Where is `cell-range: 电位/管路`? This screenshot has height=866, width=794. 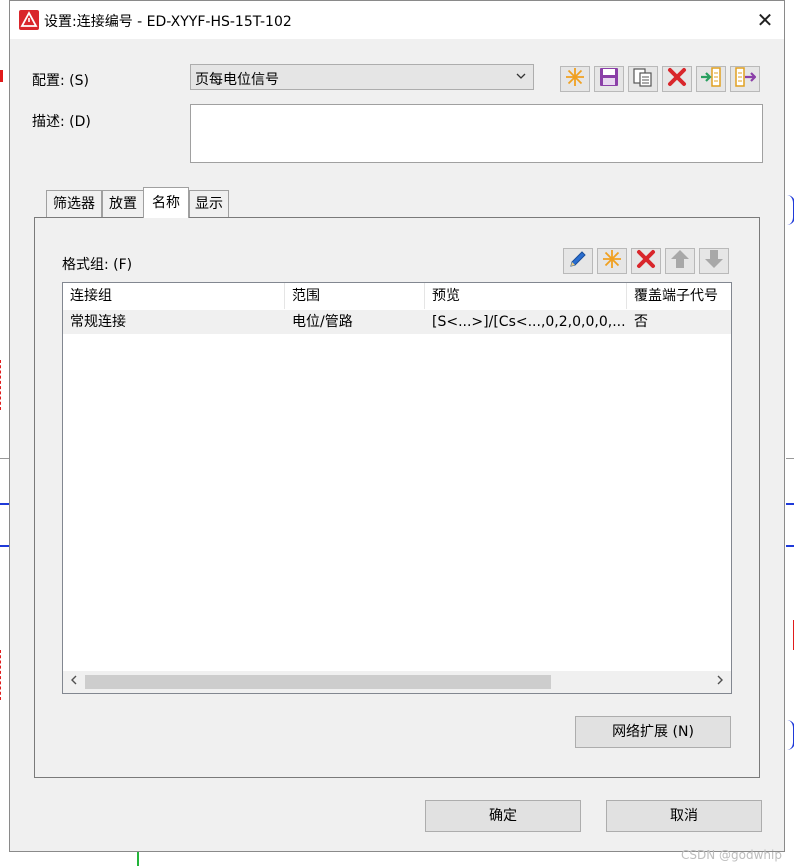 cell-range: 电位/管路 is located at coordinates (322, 322).